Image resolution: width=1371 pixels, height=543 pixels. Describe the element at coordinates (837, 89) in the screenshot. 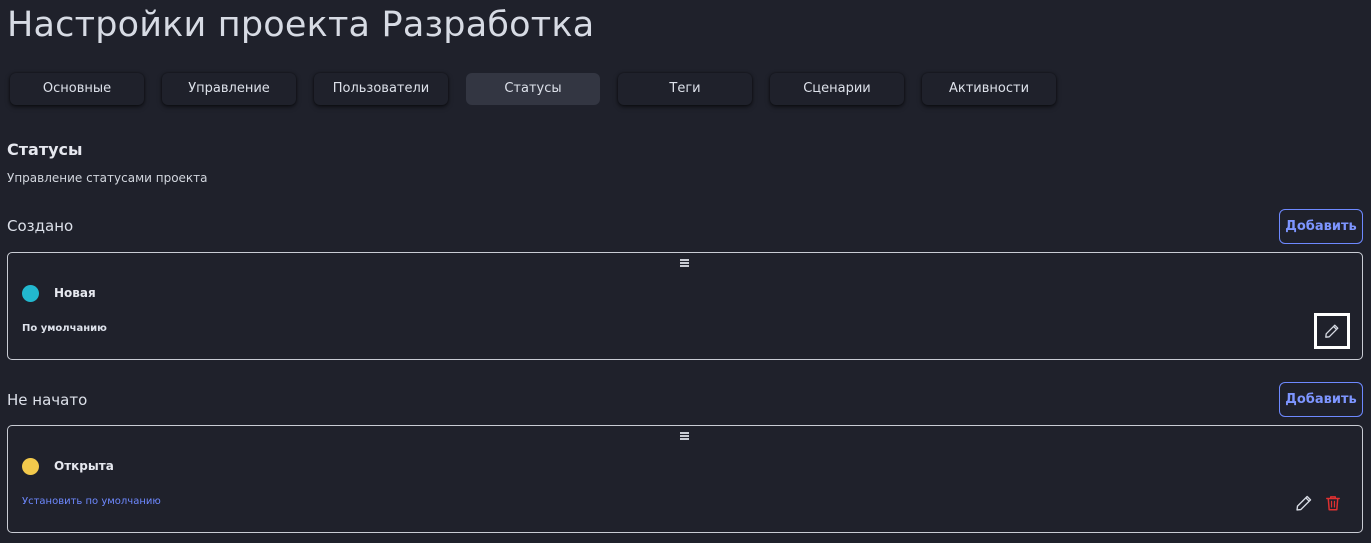

I see `tab-scenarios: Сценарии` at that location.